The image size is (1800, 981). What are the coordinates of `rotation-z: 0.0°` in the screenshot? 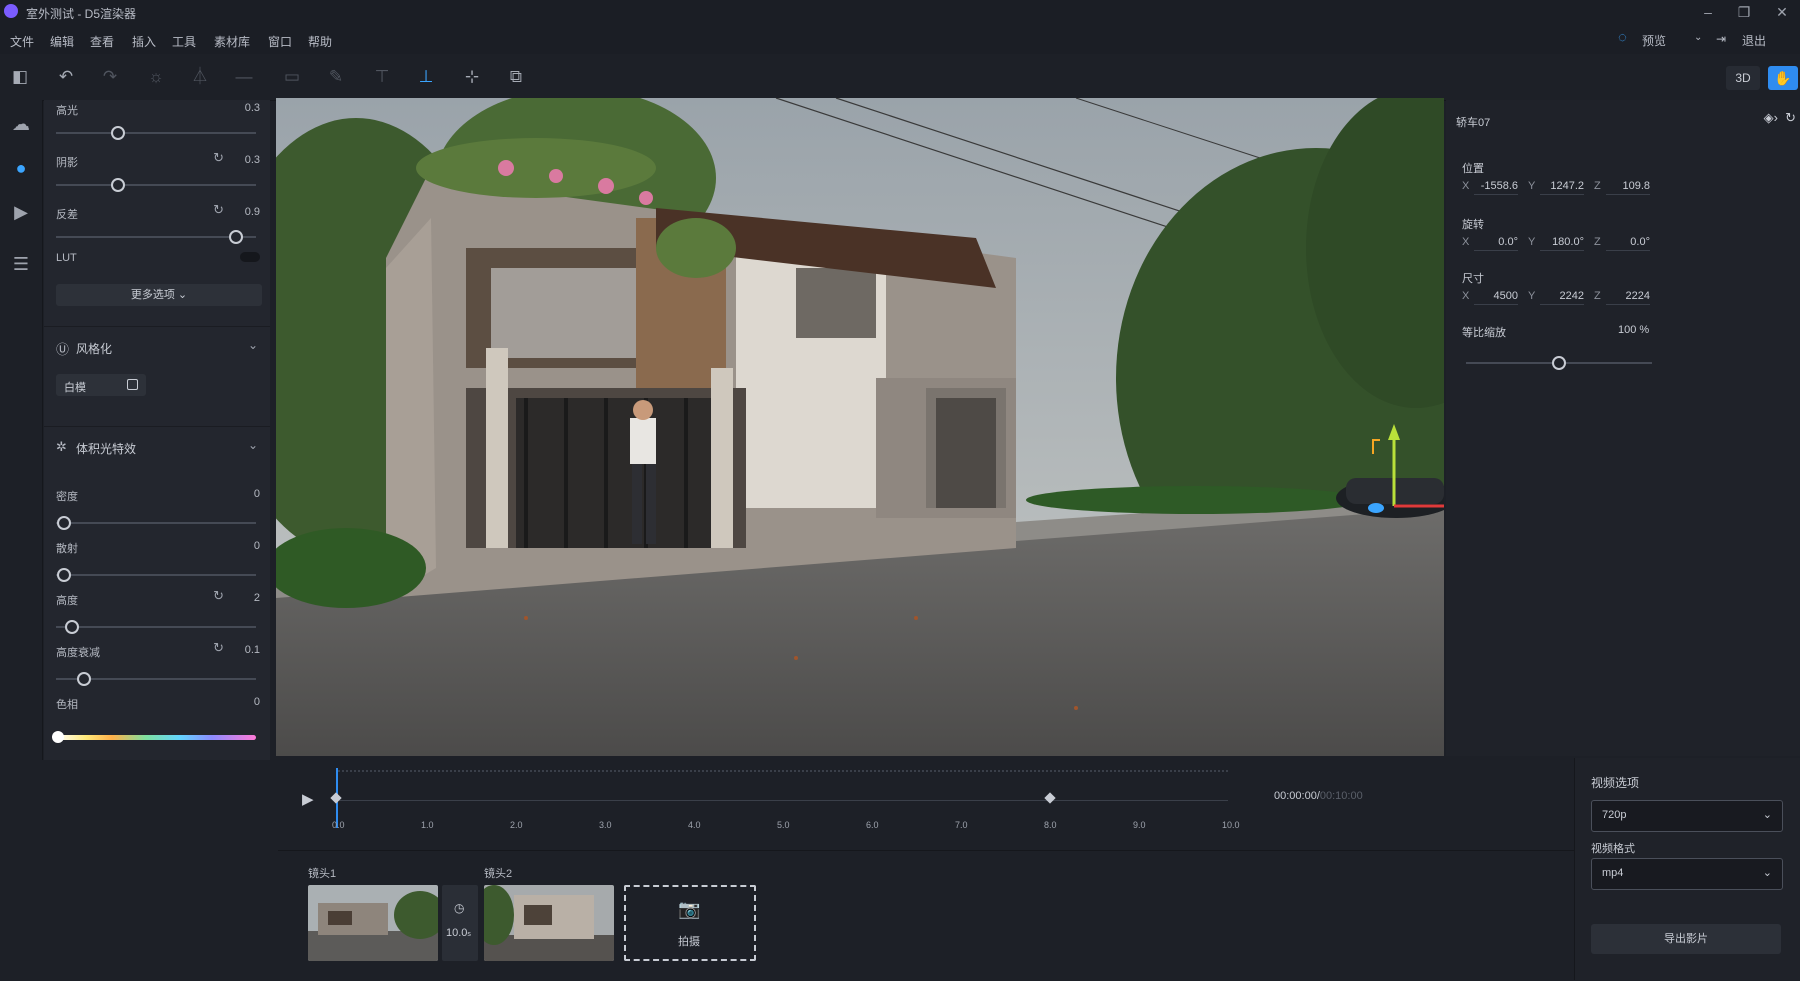 It's located at (1628, 243).